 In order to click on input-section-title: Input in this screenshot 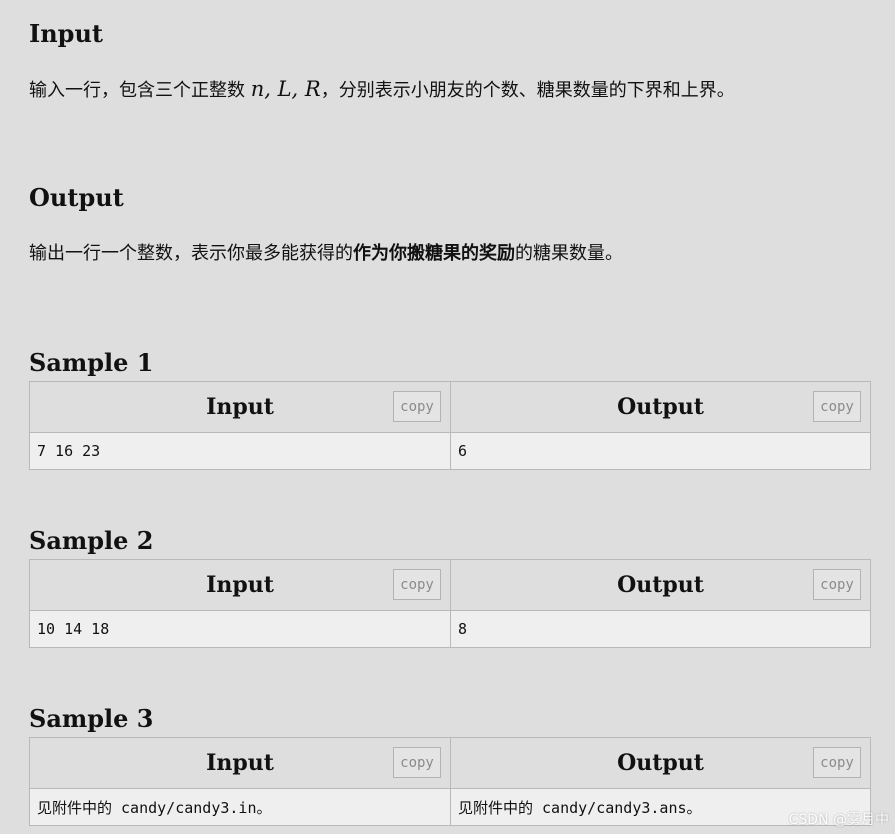, I will do `click(66, 33)`.